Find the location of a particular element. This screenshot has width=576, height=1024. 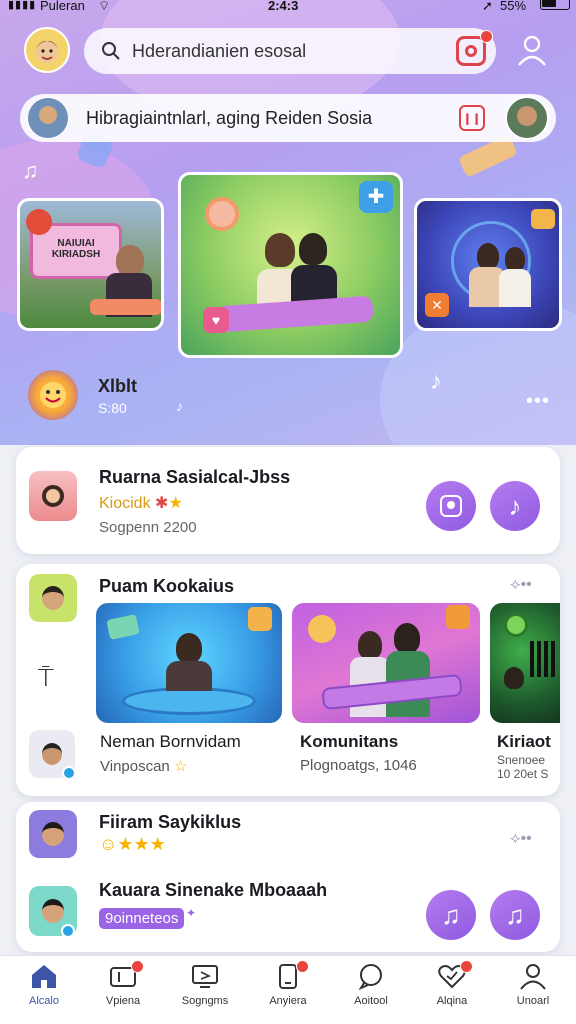

tab-profile: Unoarl is located at coordinates (533, 992).